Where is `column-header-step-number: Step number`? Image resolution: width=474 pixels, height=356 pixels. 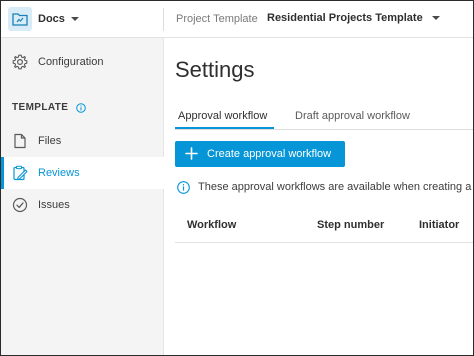 column-header-step-number: Step number is located at coordinates (350, 225).